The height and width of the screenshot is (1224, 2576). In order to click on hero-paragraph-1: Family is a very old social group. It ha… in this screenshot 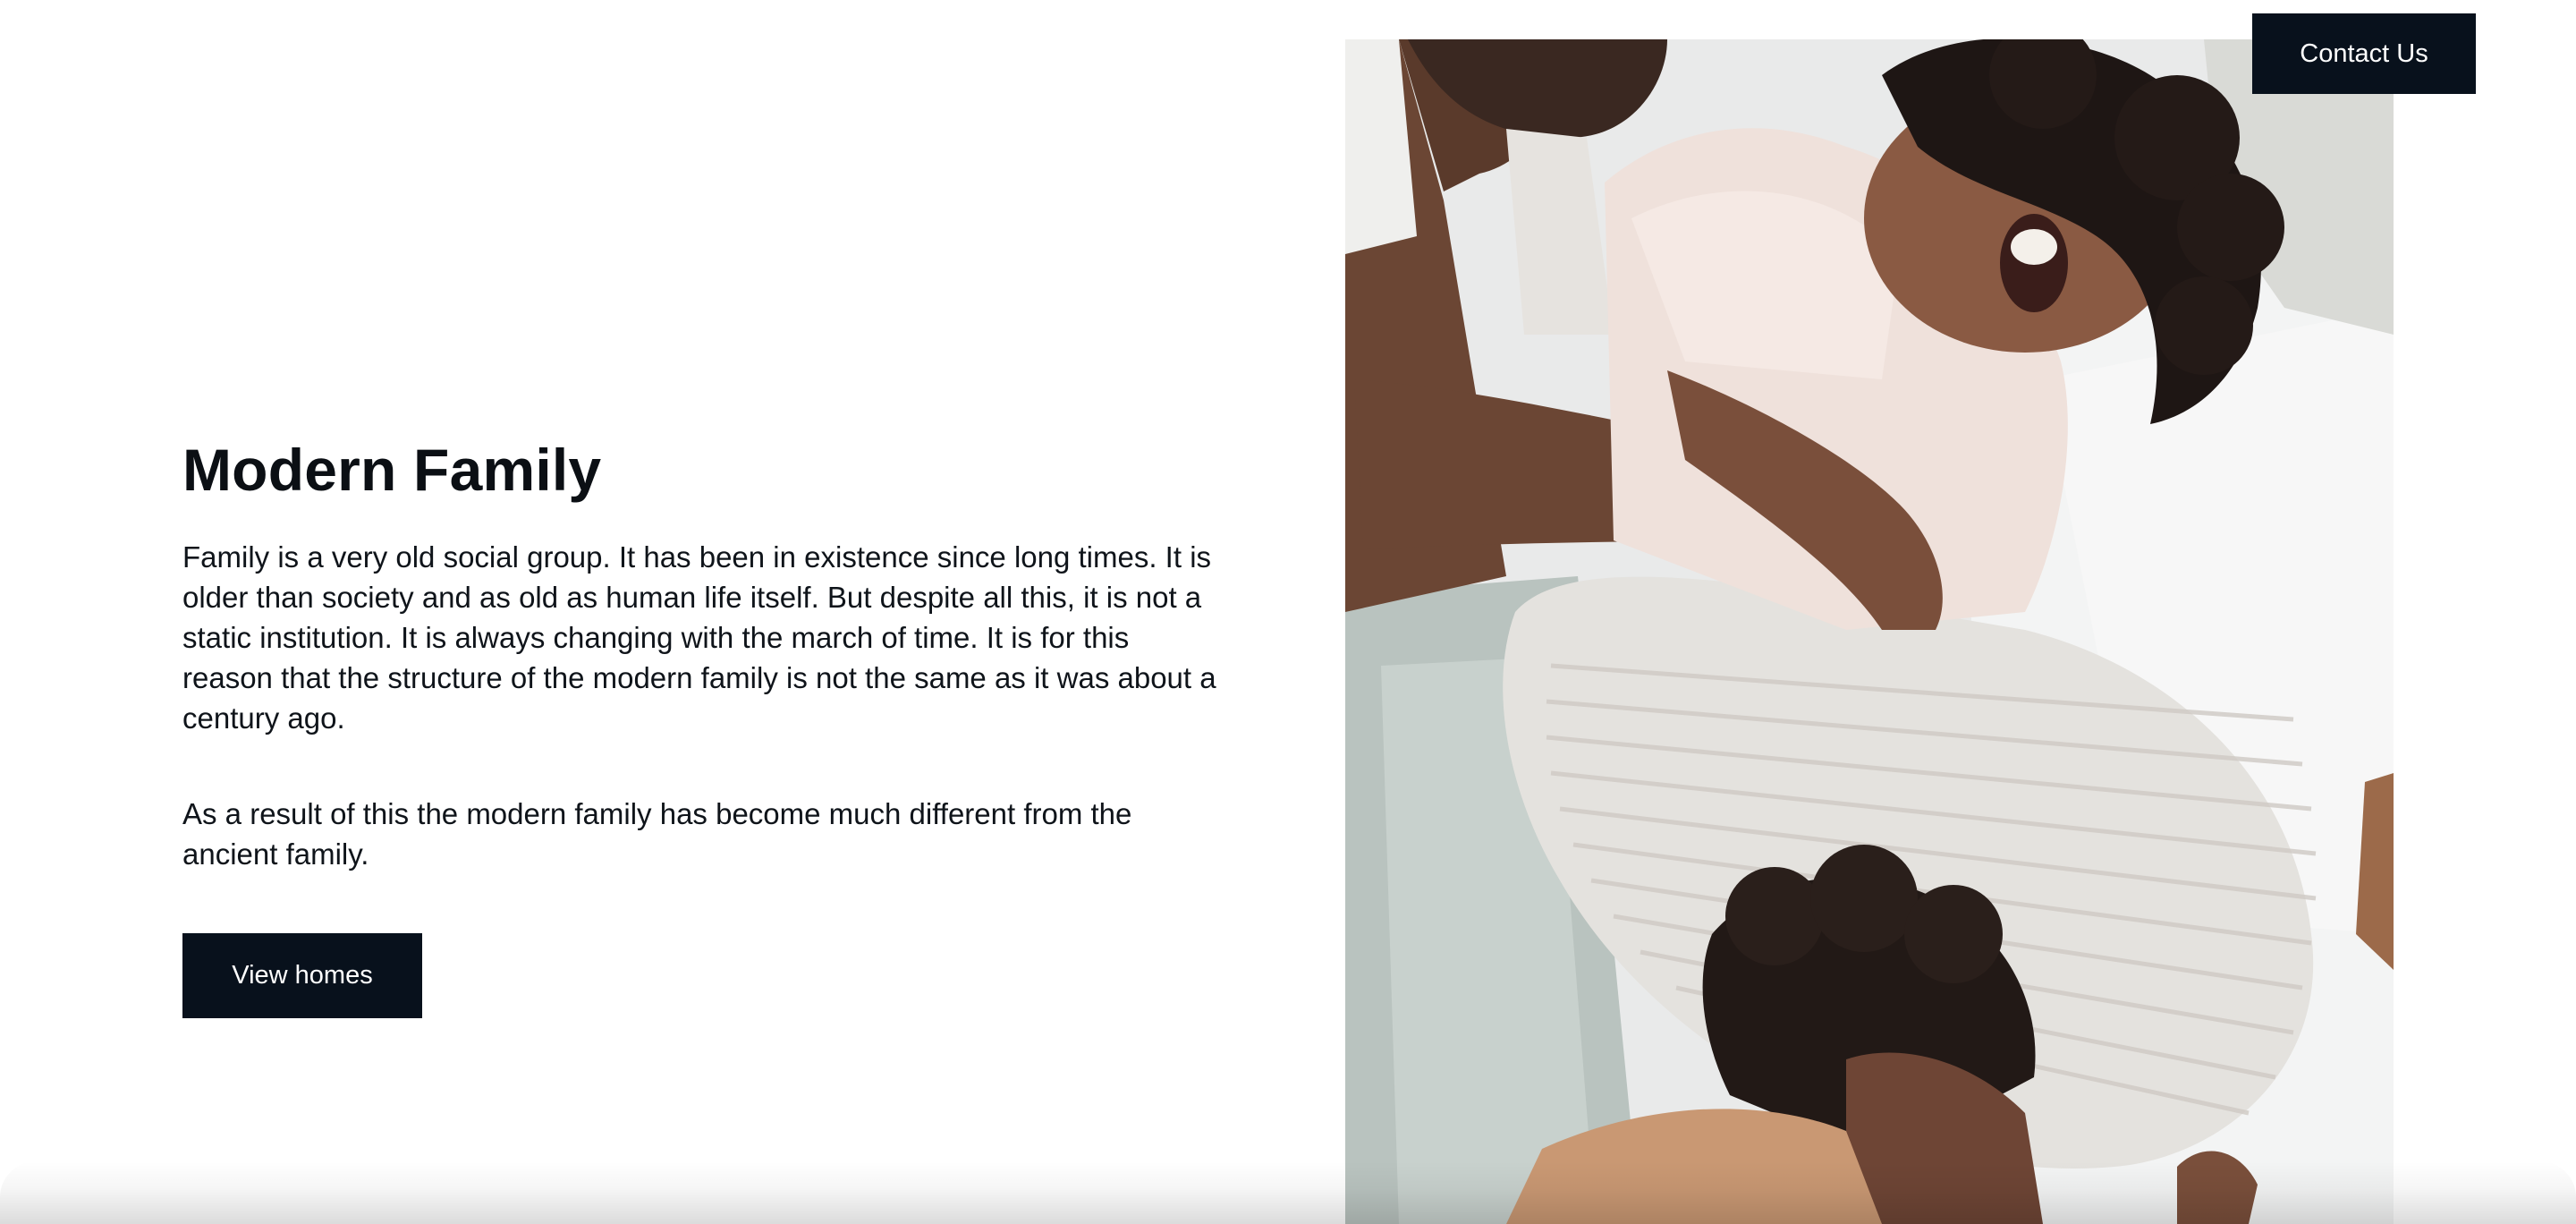, I will do `click(699, 637)`.